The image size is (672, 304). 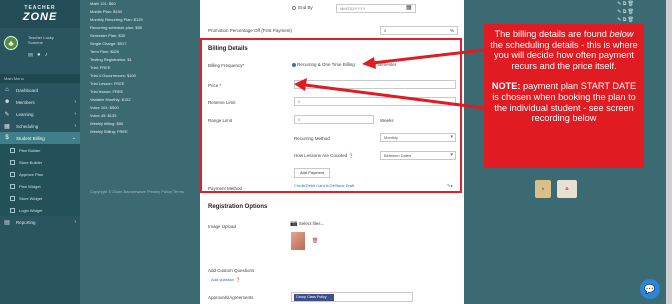 What do you see at coordinates (428, 56) in the screenshot?
I see `arrow-to-frequency` at bounding box center [428, 56].